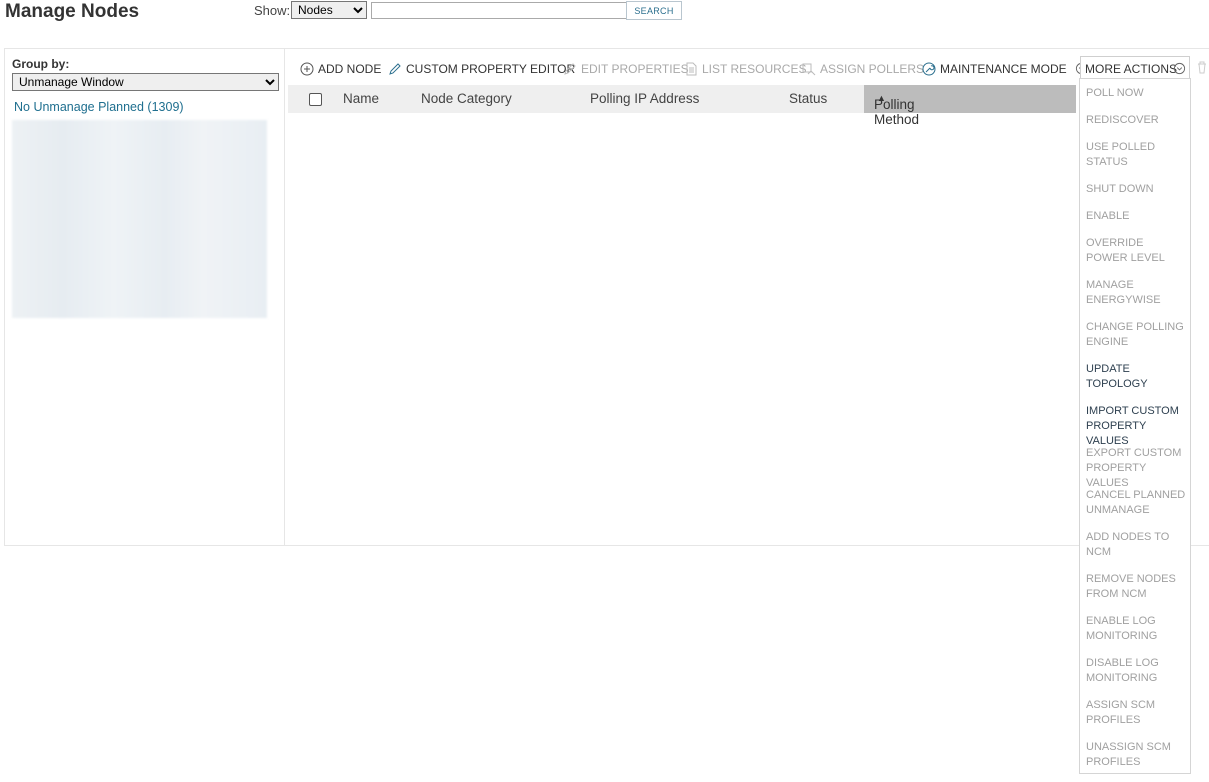 Image resolution: width=1209 pixels, height=782 pixels. What do you see at coordinates (307, 69) in the screenshot?
I see `plus-circle-icon` at bounding box center [307, 69].